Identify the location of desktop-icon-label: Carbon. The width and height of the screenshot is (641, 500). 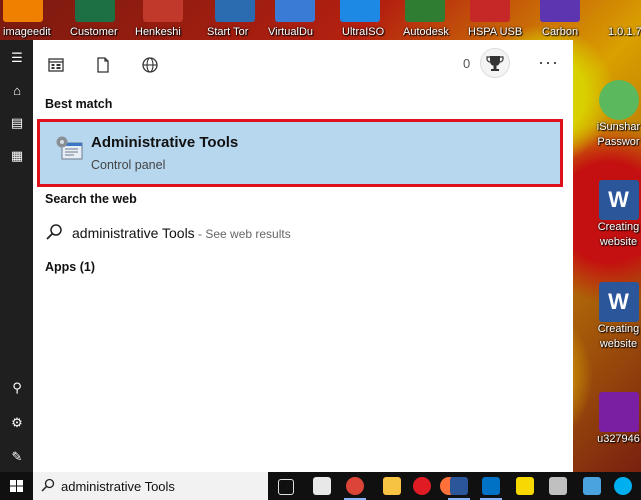
(560, 32).